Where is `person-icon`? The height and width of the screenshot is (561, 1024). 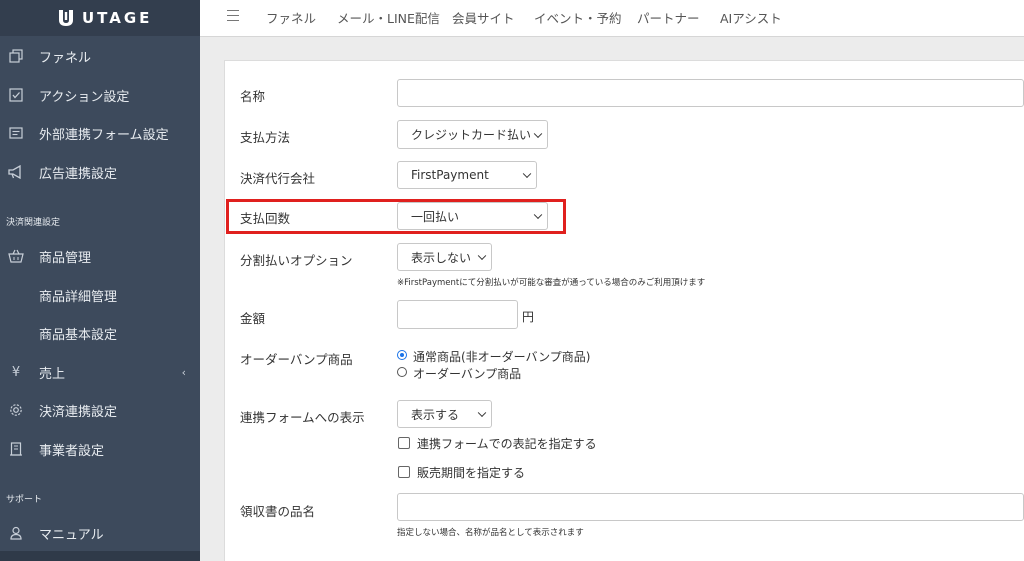 person-icon is located at coordinates (16, 533).